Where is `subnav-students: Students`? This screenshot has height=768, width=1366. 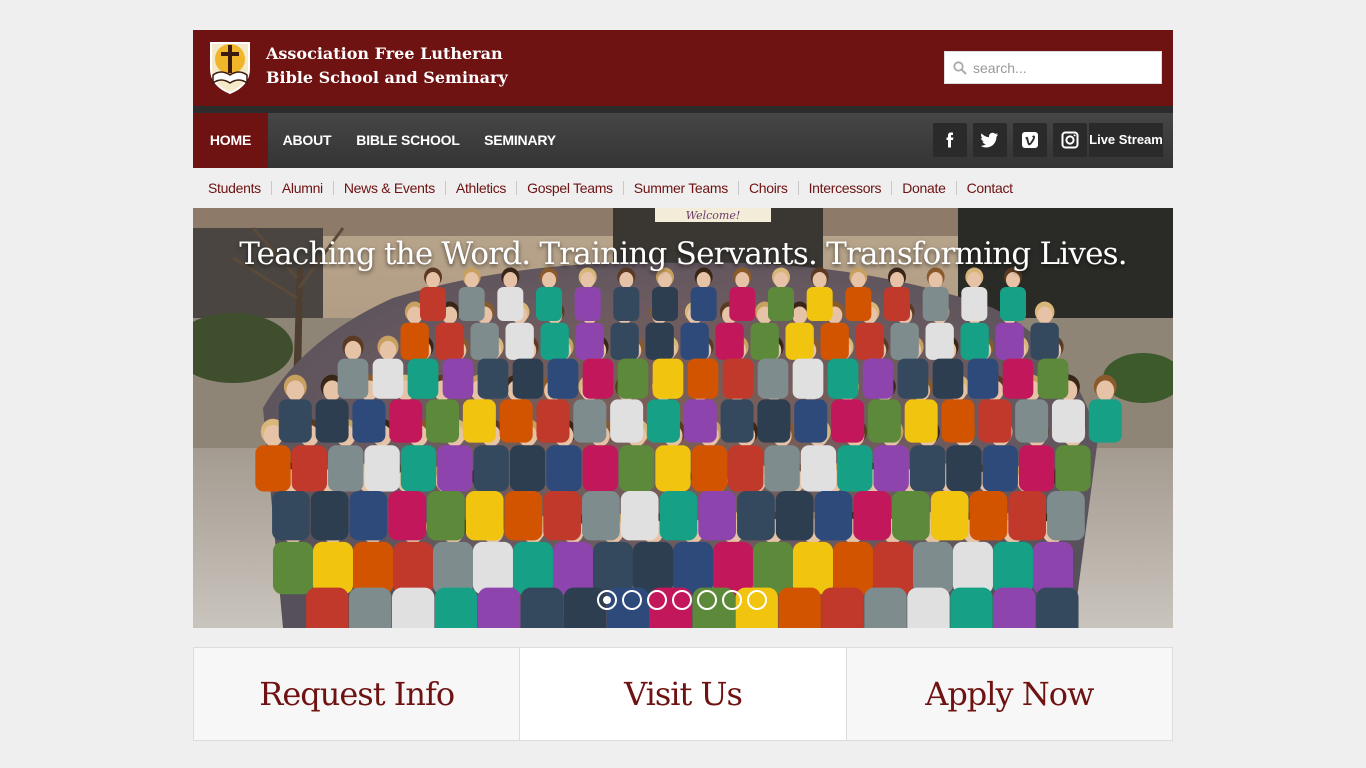 subnav-students: Students is located at coordinates (234, 188).